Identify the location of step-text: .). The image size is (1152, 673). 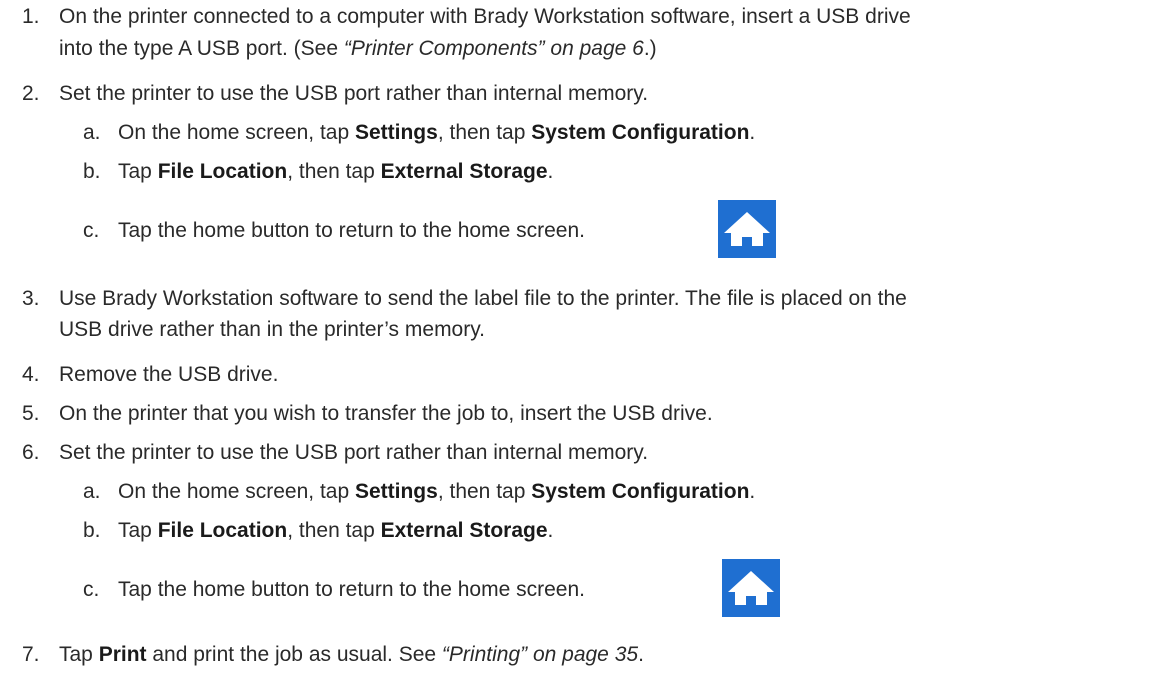
(650, 48).